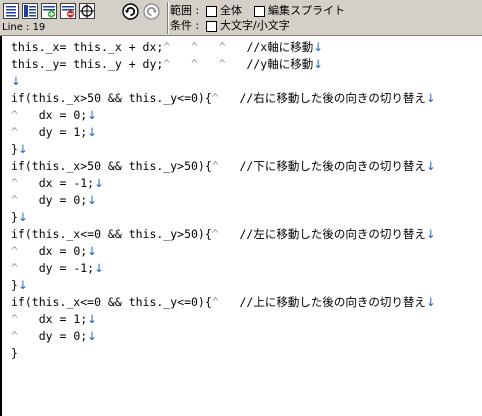 The image size is (482, 416). What do you see at coordinates (185, 25) in the screenshot?
I see `condition-label: 条件 :` at bounding box center [185, 25].